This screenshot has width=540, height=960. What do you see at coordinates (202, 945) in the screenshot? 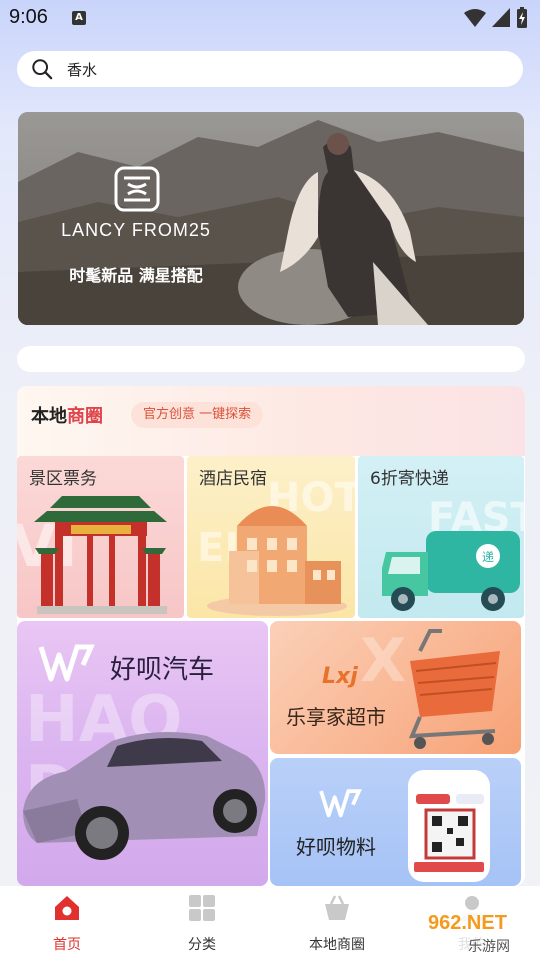
I see `nav-category-label: 分类` at bounding box center [202, 945].